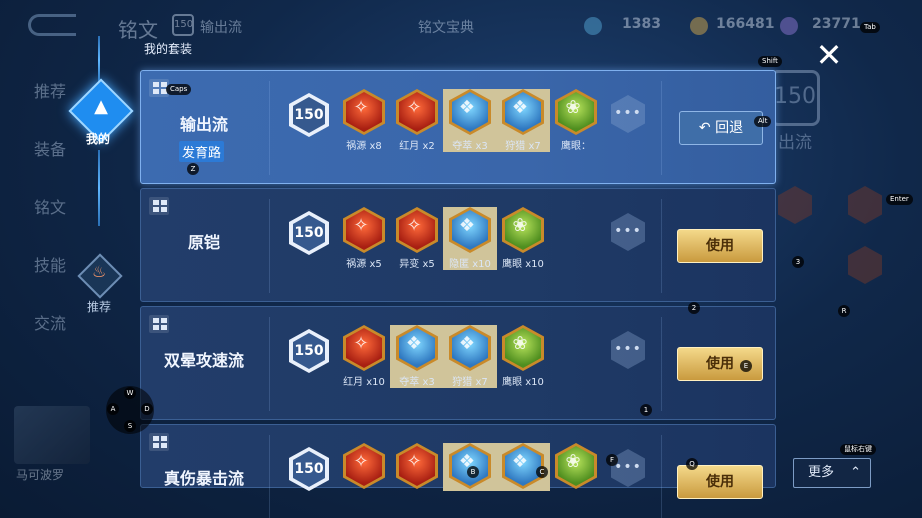  I want to click on back-arrow-icon, so click(52, 25).